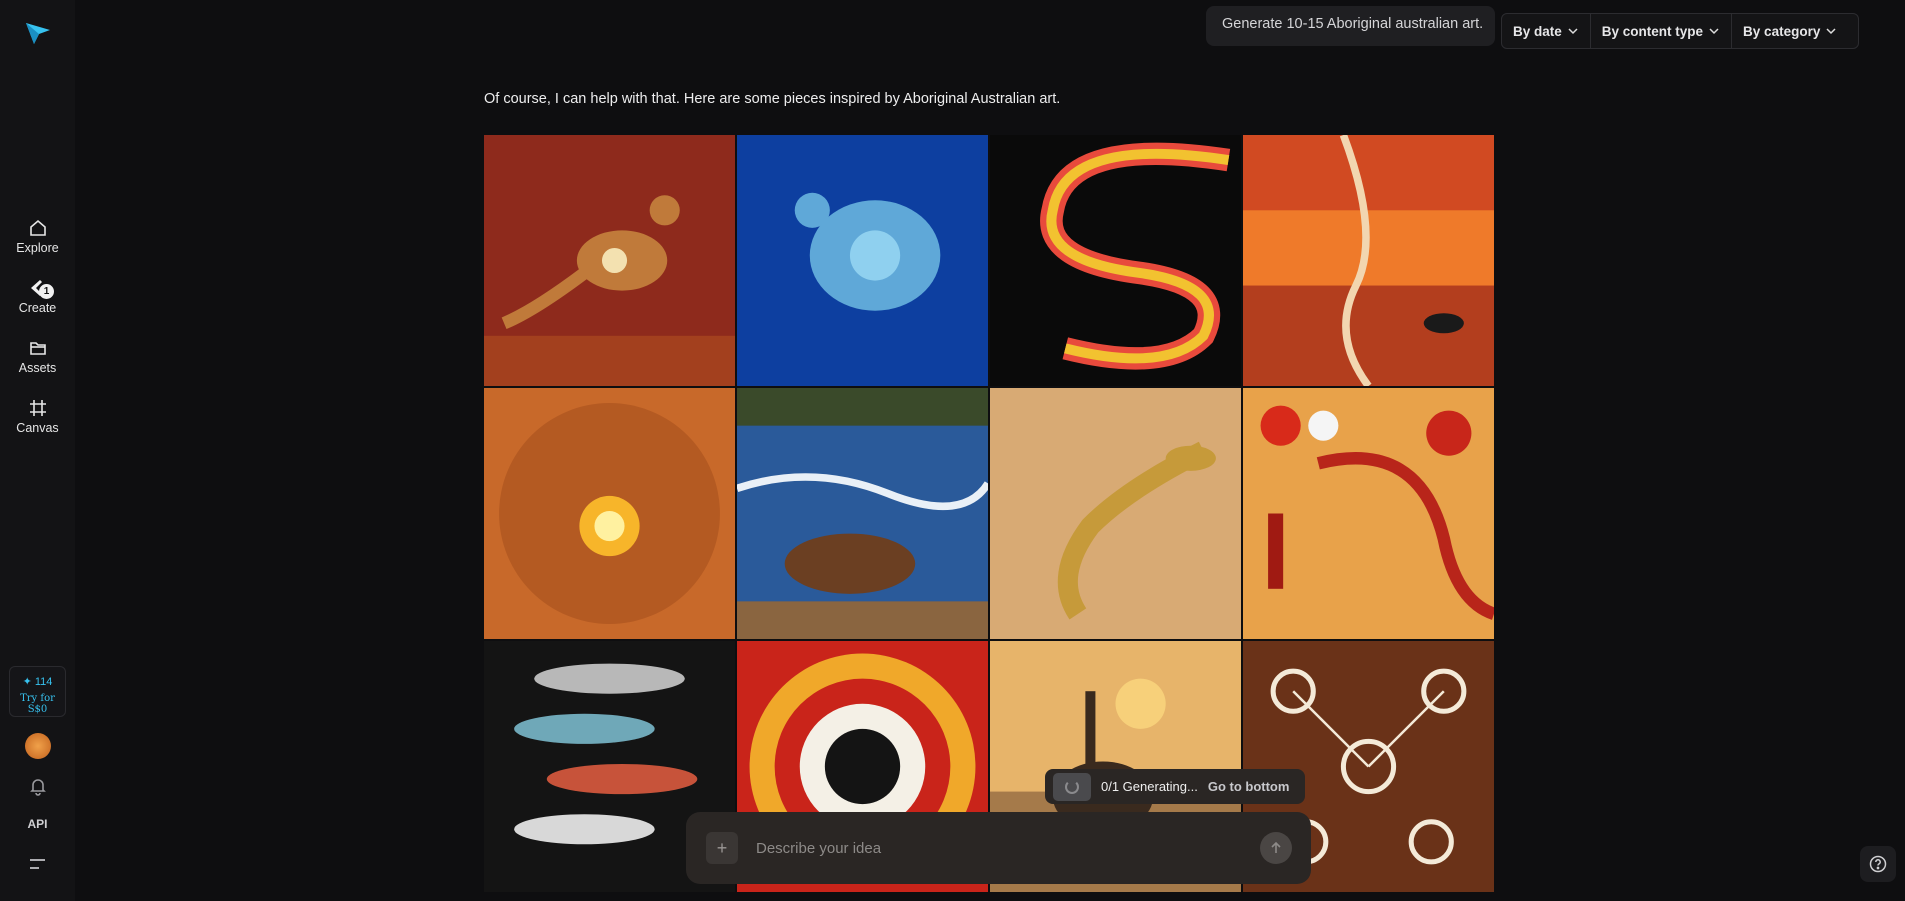 The height and width of the screenshot is (901, 1905). Describe the element at coordinates (37, 704) in the screenshot. I see `trial-link: Try for S$0` at that location.